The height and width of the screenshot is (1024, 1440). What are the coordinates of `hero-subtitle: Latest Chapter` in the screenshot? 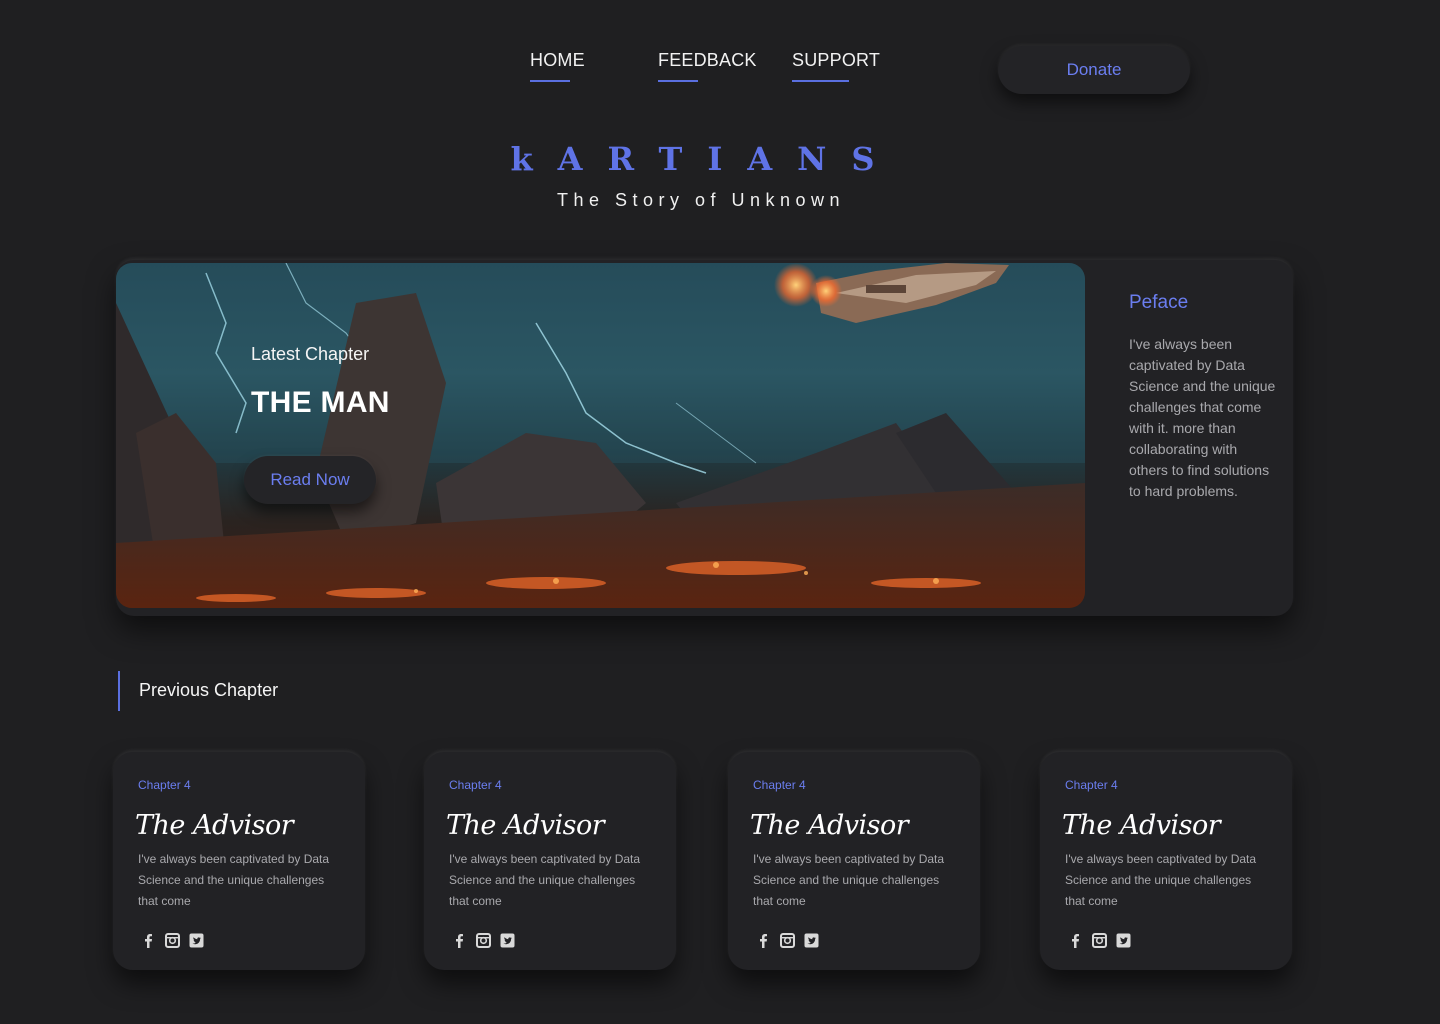 It's located at (310, 354).